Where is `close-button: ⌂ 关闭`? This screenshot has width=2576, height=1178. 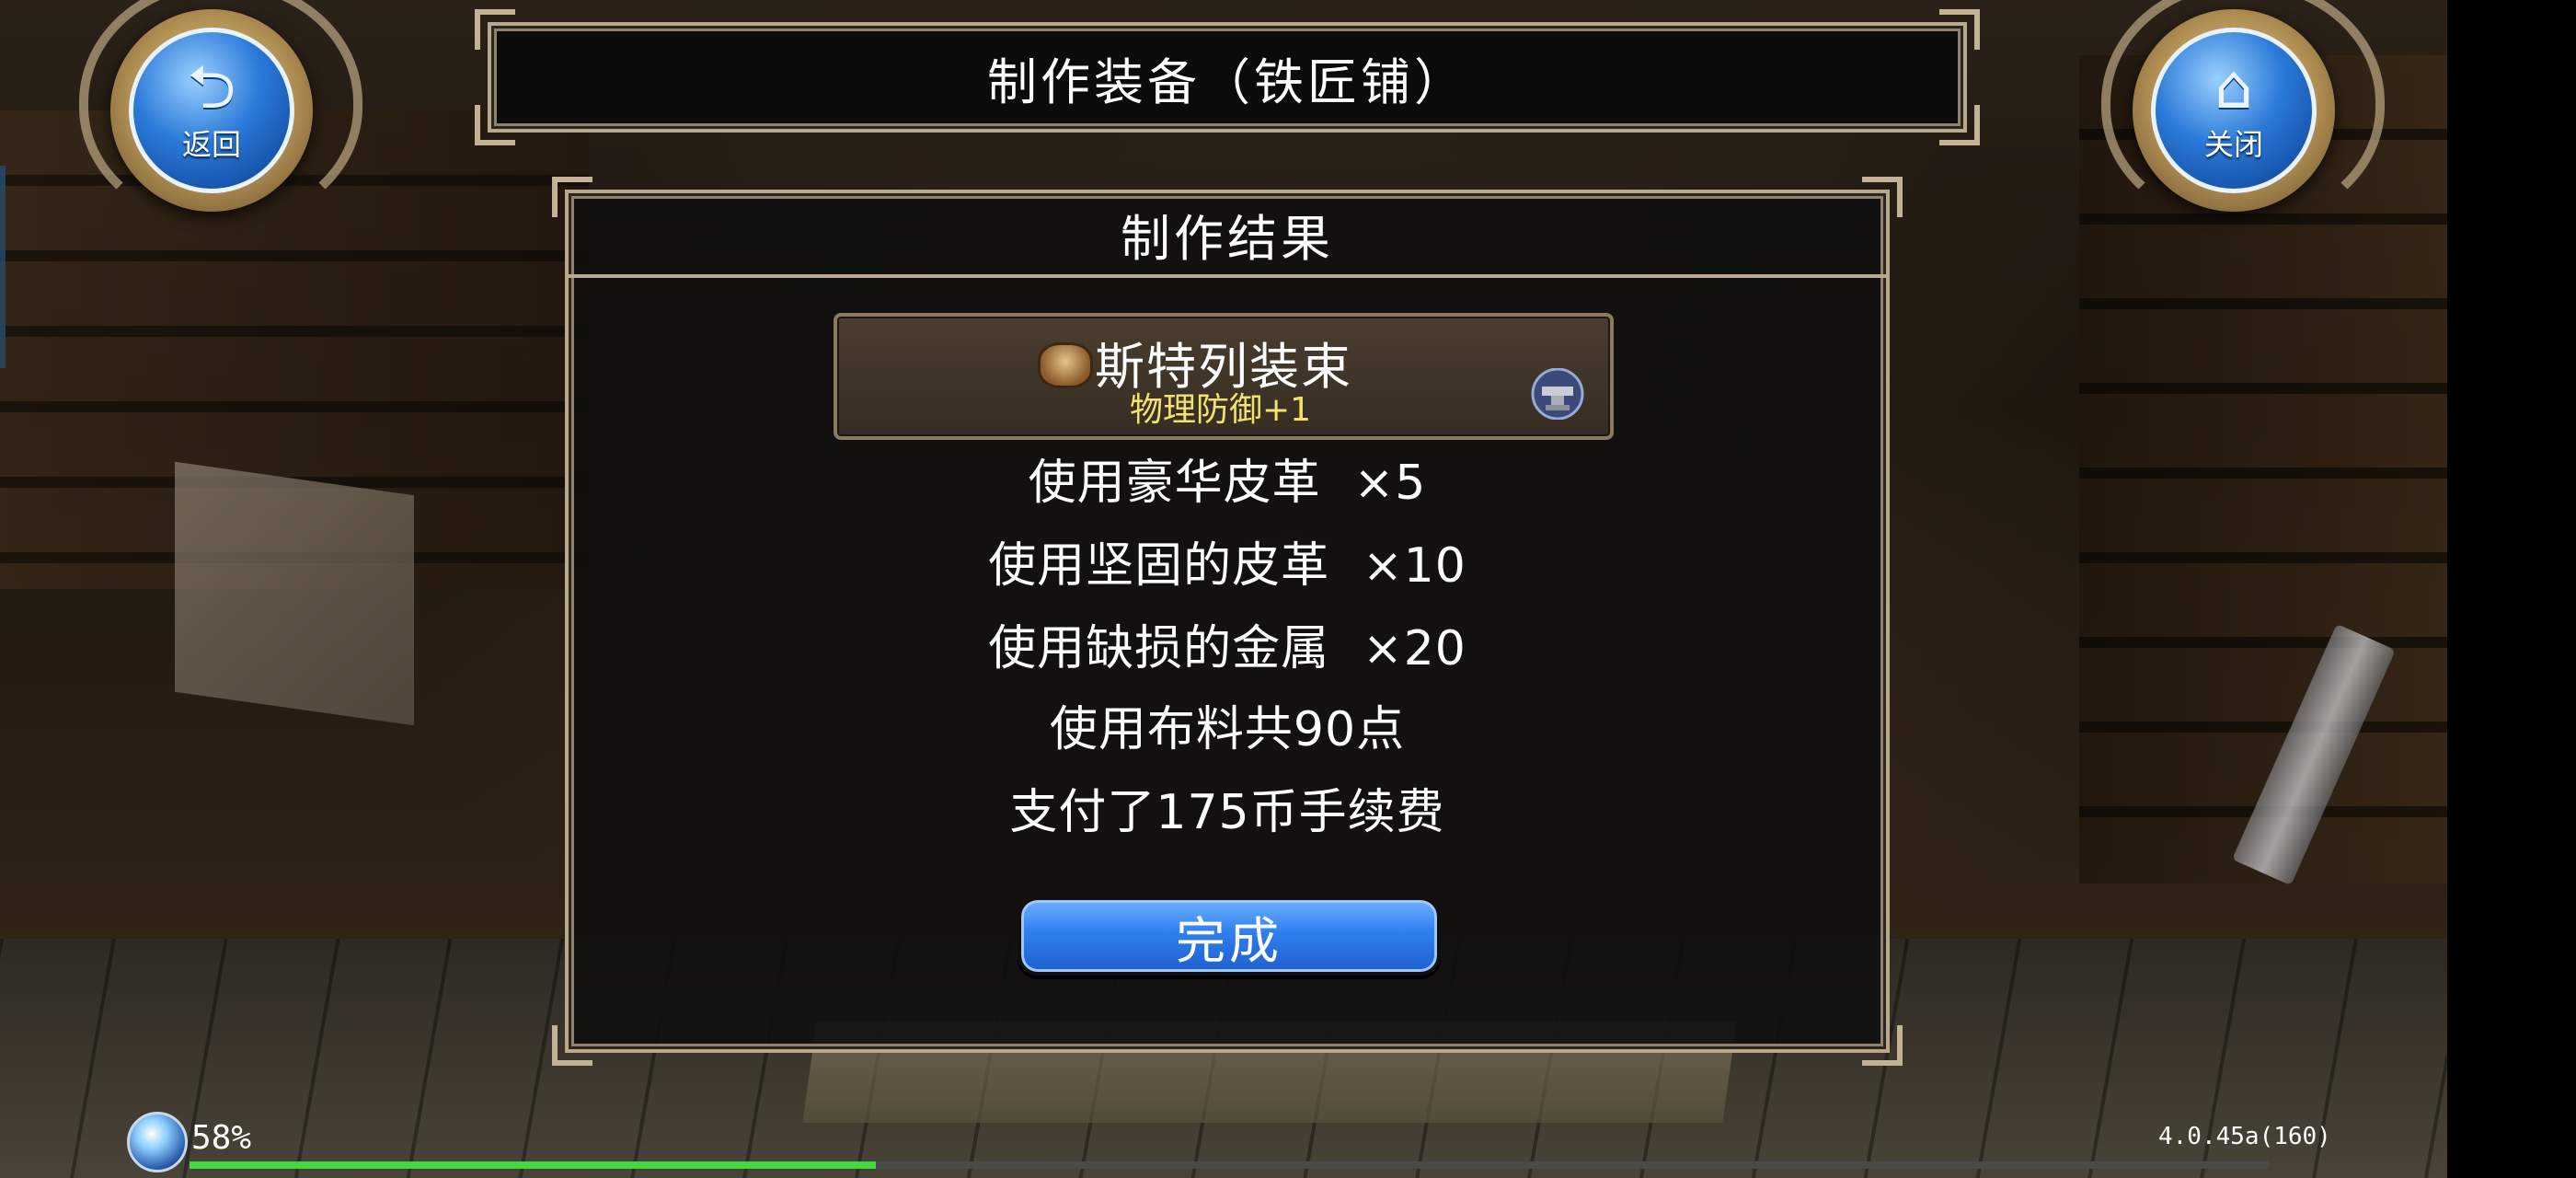 close-button: ⌂ 关闭 is located at coordinates (2243, 113).